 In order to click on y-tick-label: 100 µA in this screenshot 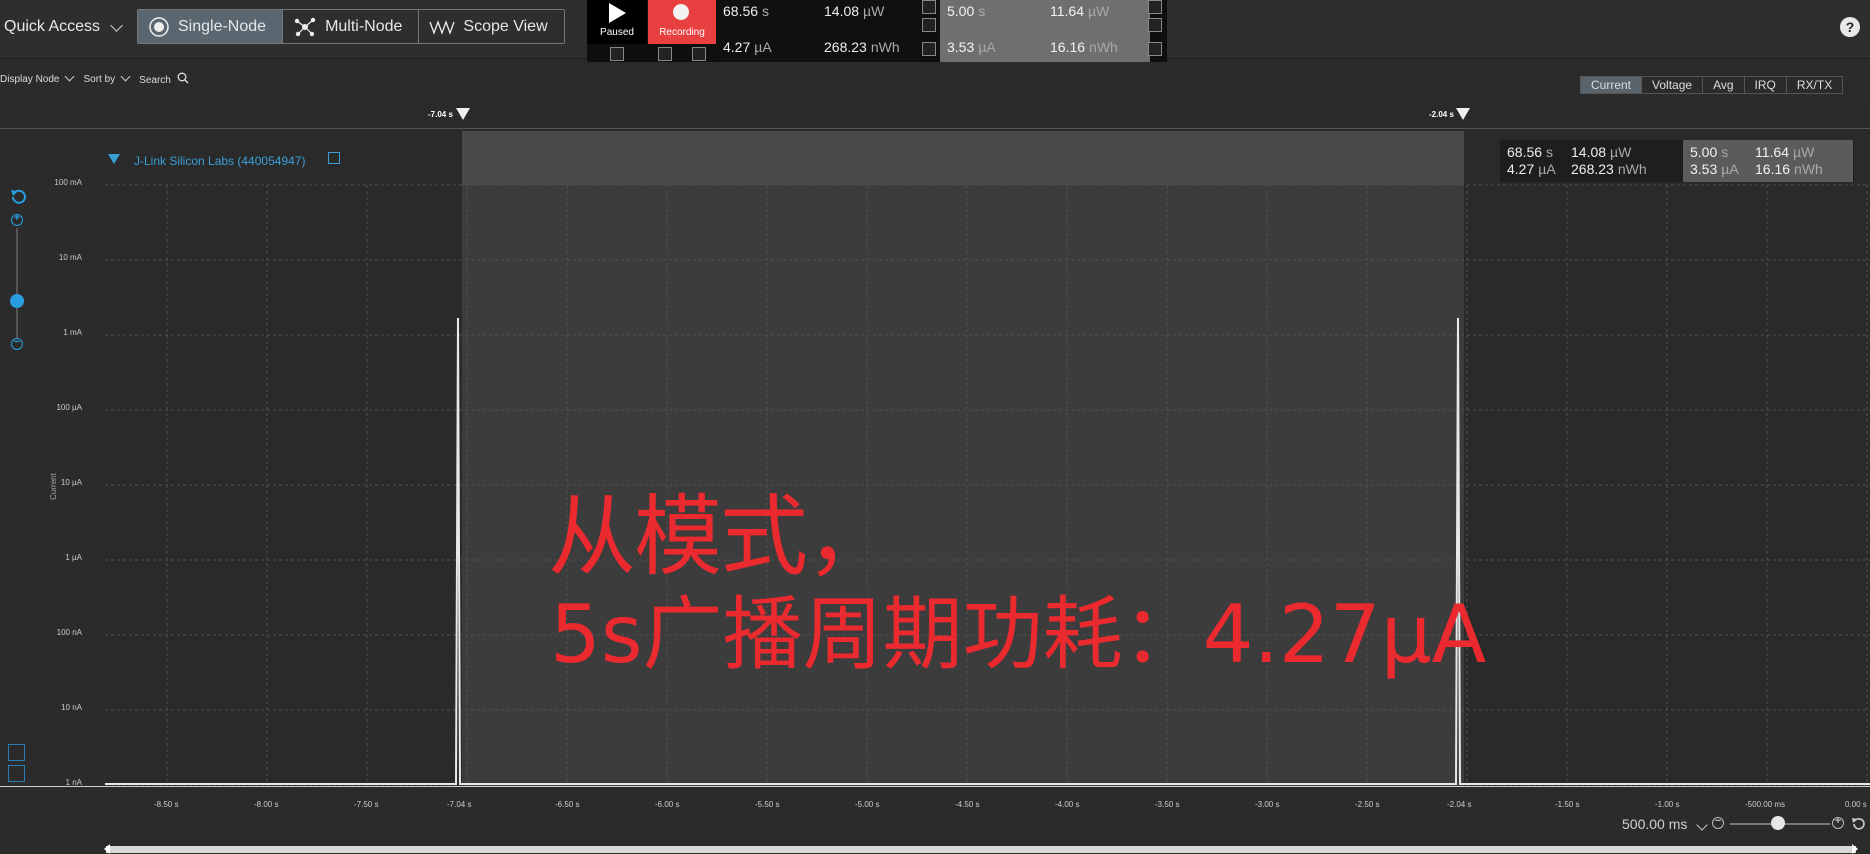, I will do `click(69, 407)`.